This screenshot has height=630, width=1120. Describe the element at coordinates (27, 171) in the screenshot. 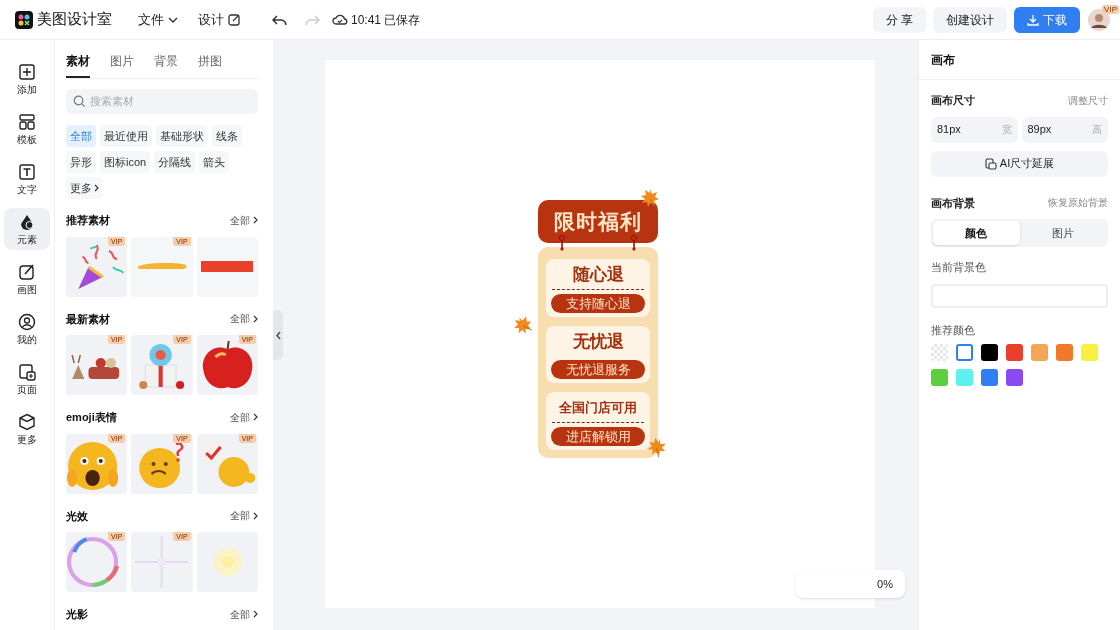

I see `text-icon` at that location.